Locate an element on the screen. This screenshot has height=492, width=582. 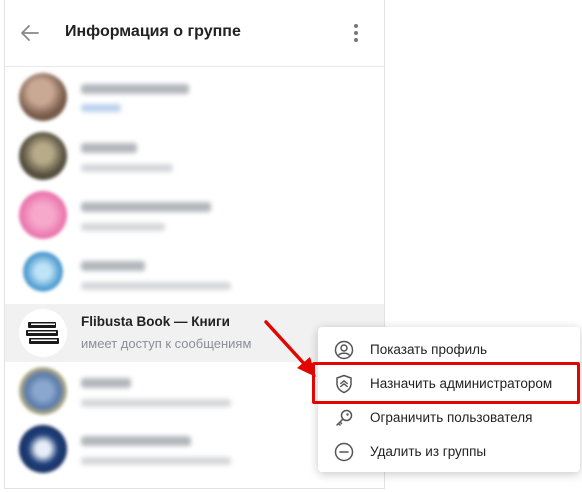
shield-icon is located at coordinates (344, 384).